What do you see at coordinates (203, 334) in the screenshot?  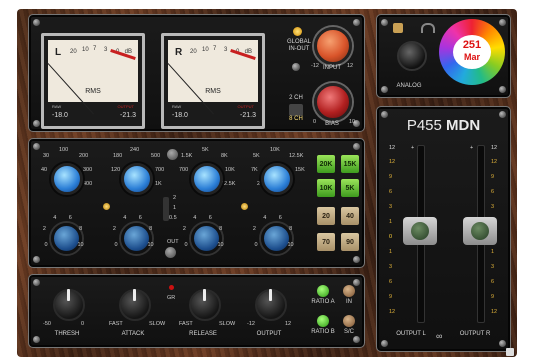 I see `release-label: RELEASE` at bounding box center [203, 334].